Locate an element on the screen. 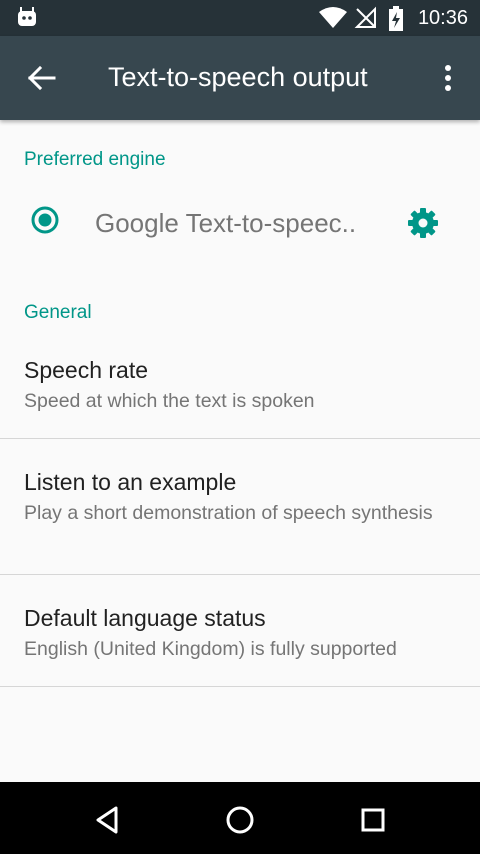 The width and height of the screenshot is (480, 854). listen-example-title: Listen to an example is located at coordinates (130, 482).